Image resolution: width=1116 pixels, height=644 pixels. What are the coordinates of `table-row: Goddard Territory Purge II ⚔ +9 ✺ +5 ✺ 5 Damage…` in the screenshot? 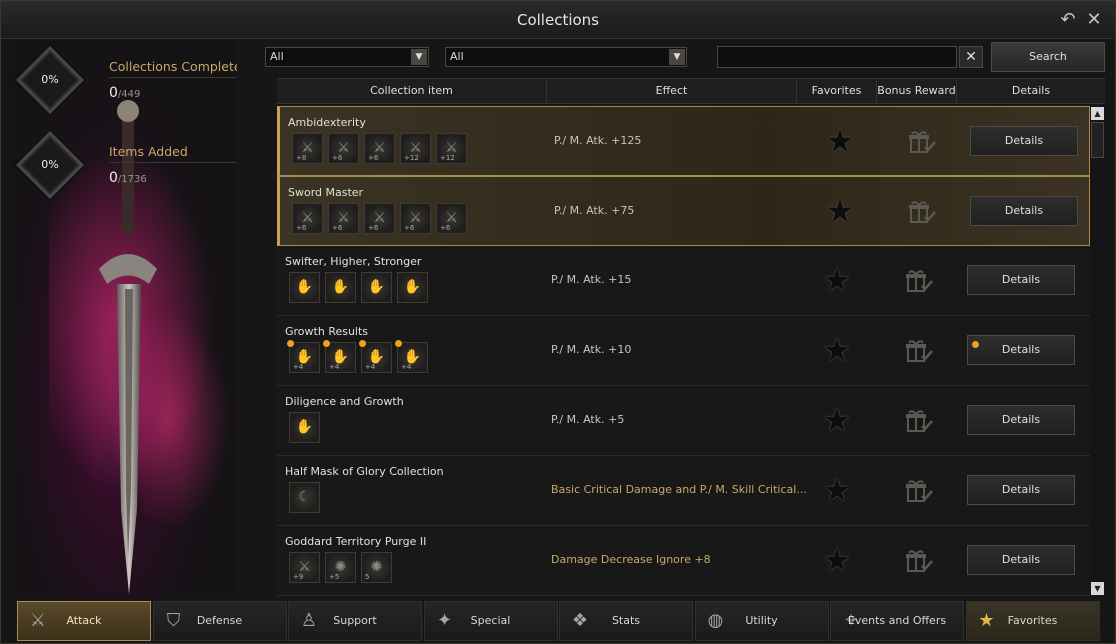 It's located at (683, 561).